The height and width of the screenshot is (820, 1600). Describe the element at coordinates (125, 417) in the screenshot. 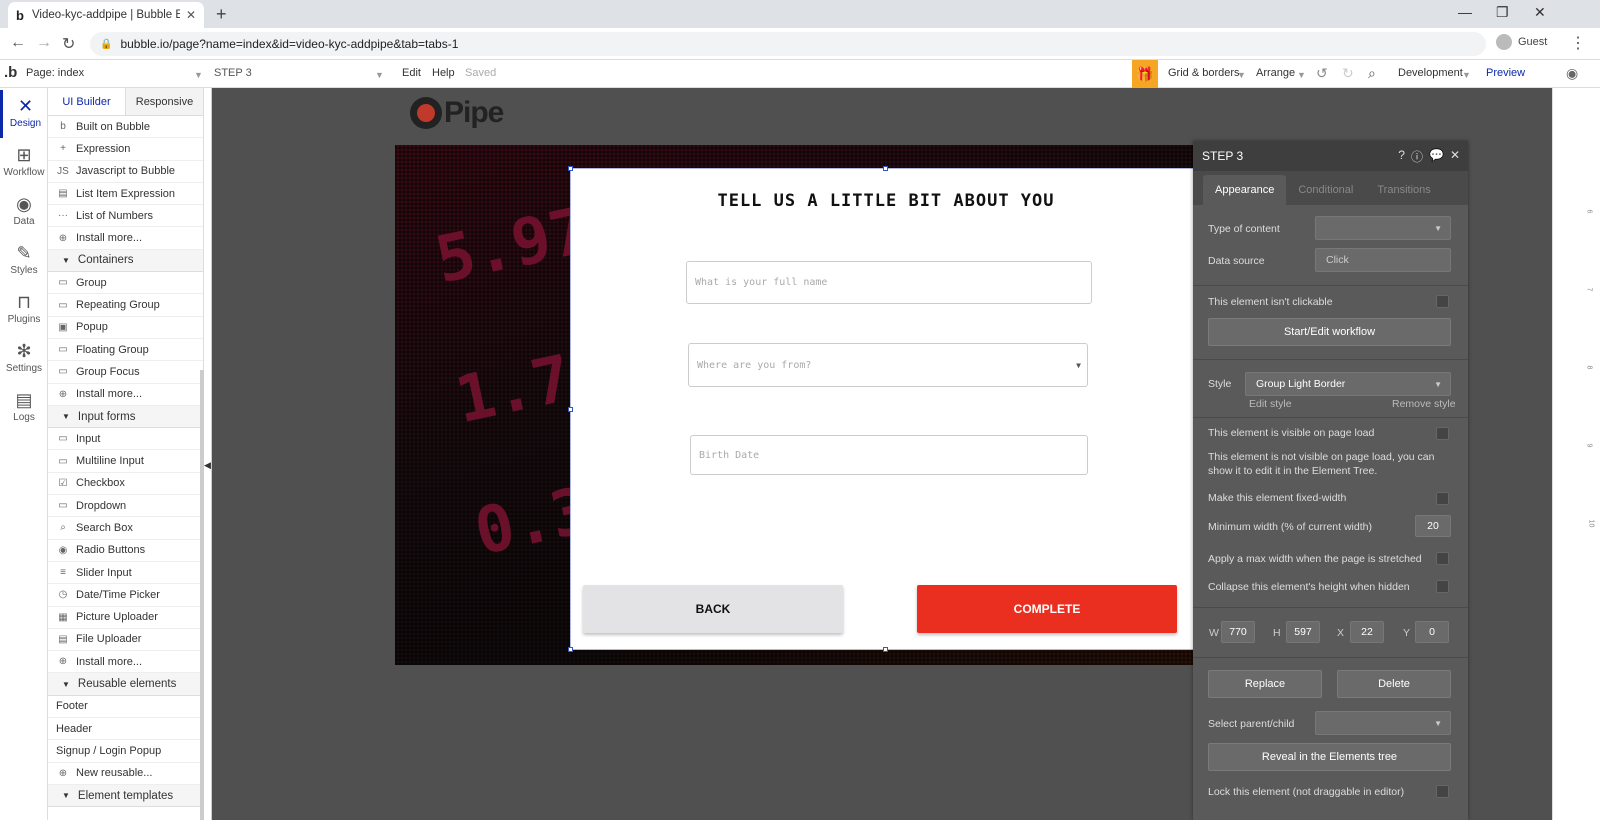

I see `section-header: ▼ Input forms` at that location.